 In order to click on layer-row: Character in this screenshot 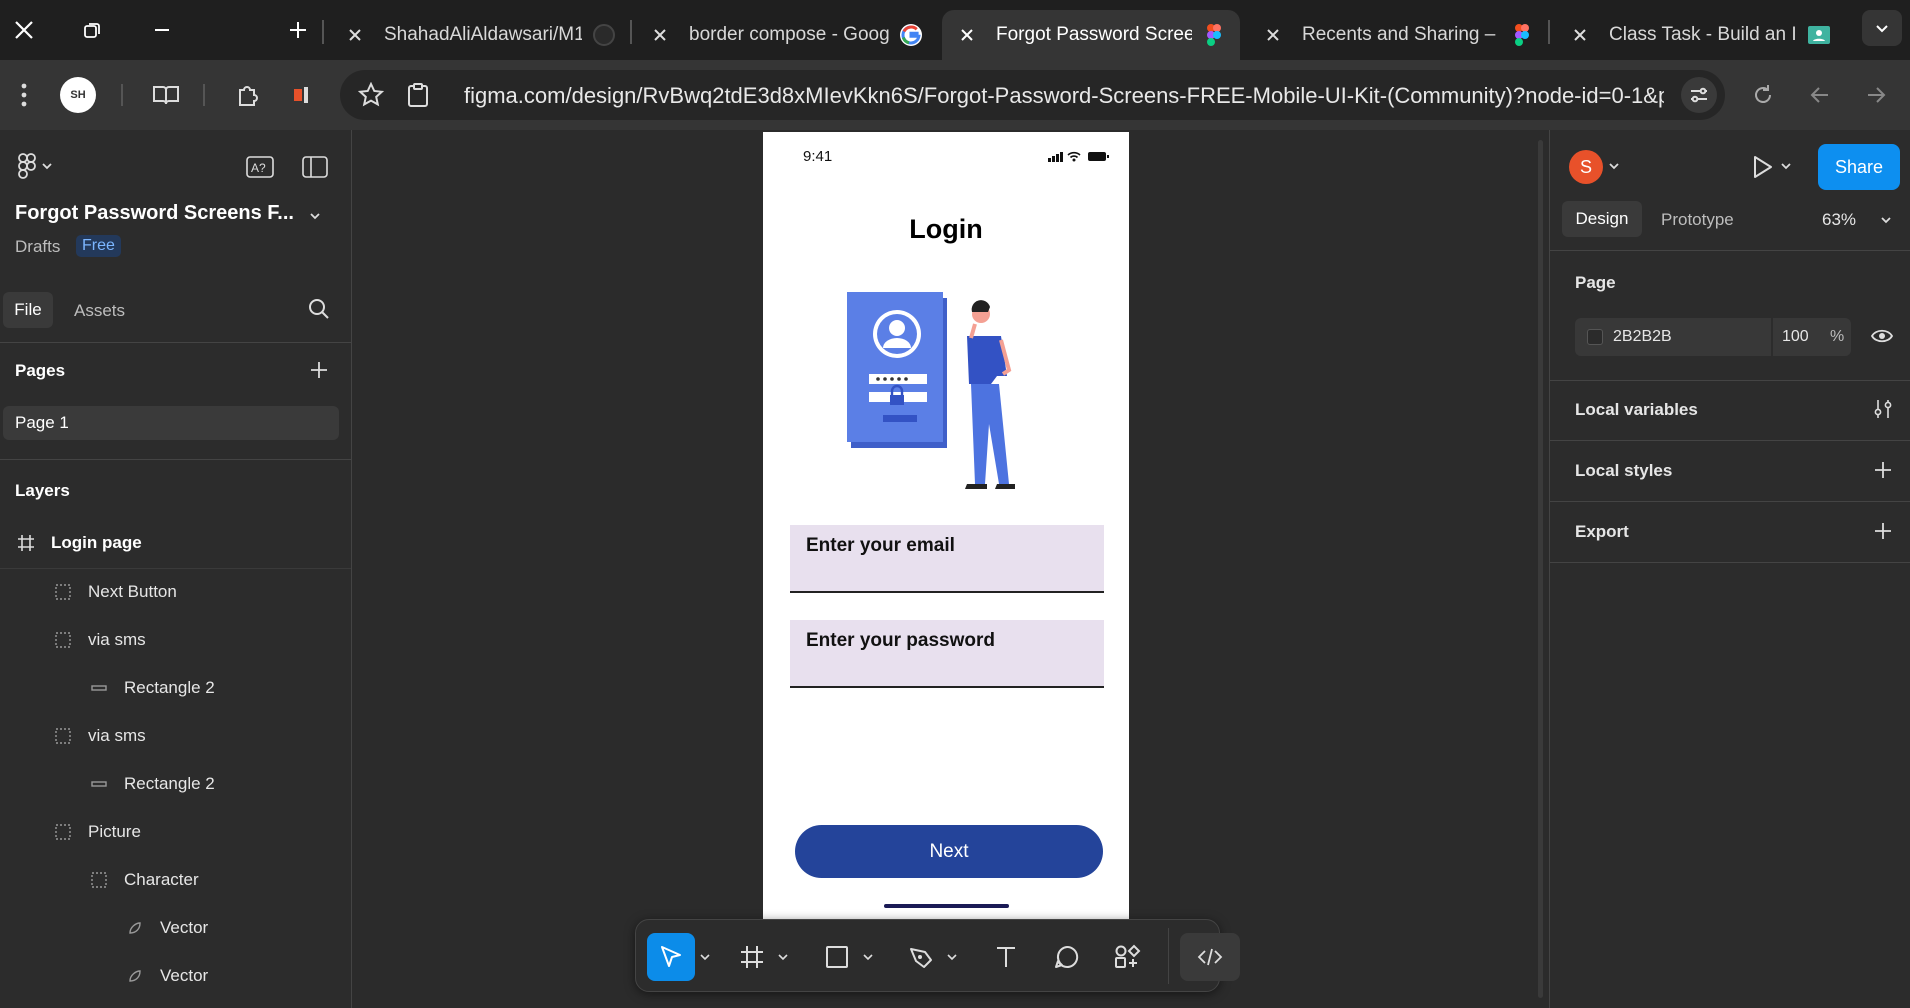, I will do `click(175, 880)`.